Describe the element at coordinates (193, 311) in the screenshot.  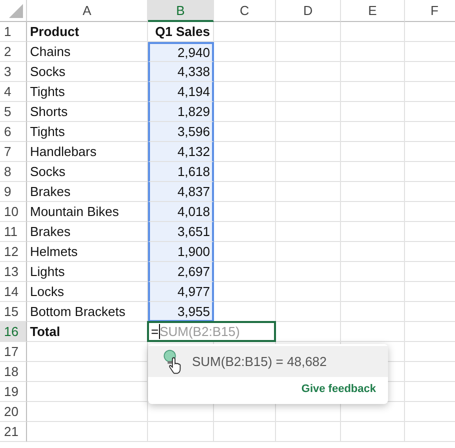
I see `table-cell: 3,955` at that location.